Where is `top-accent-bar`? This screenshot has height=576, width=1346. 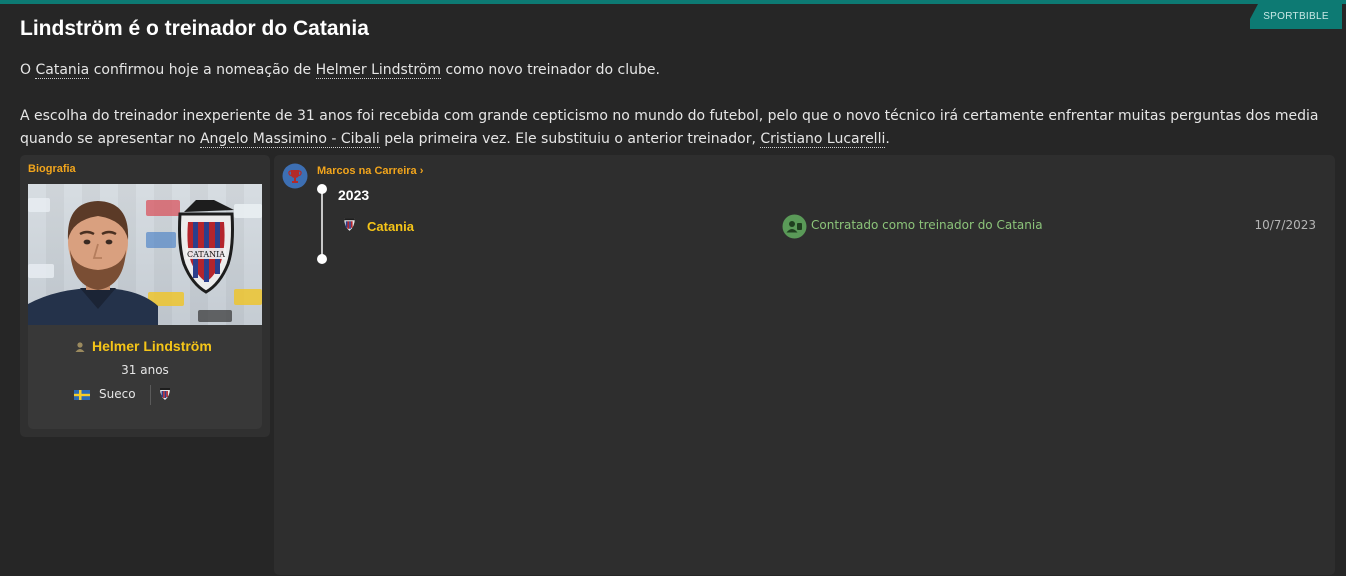 top-accent-bar is located at coordinates (673, 2).